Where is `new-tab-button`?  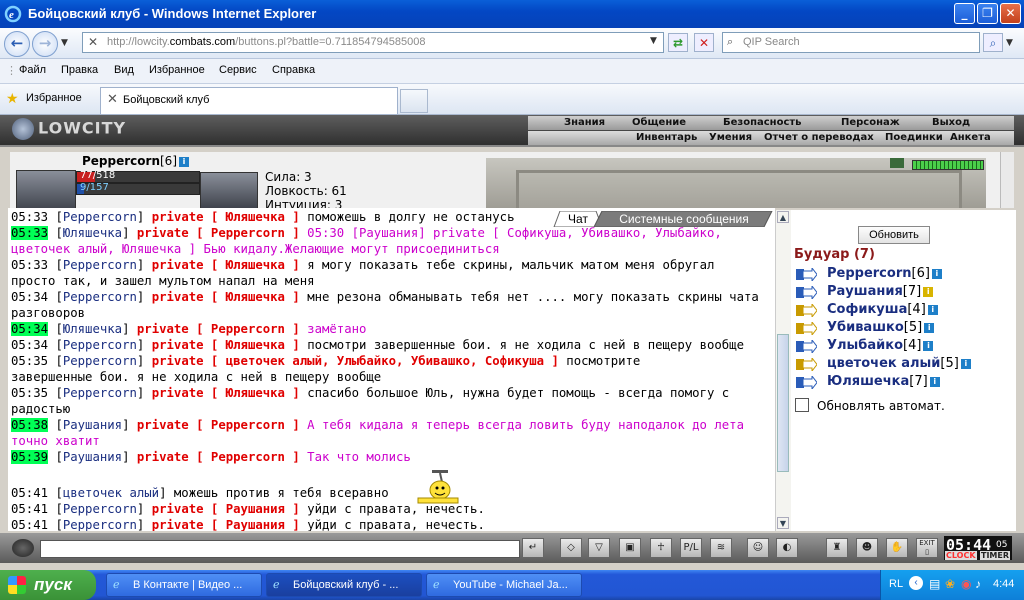 new-tab-button is located at coordinates (414, 101).